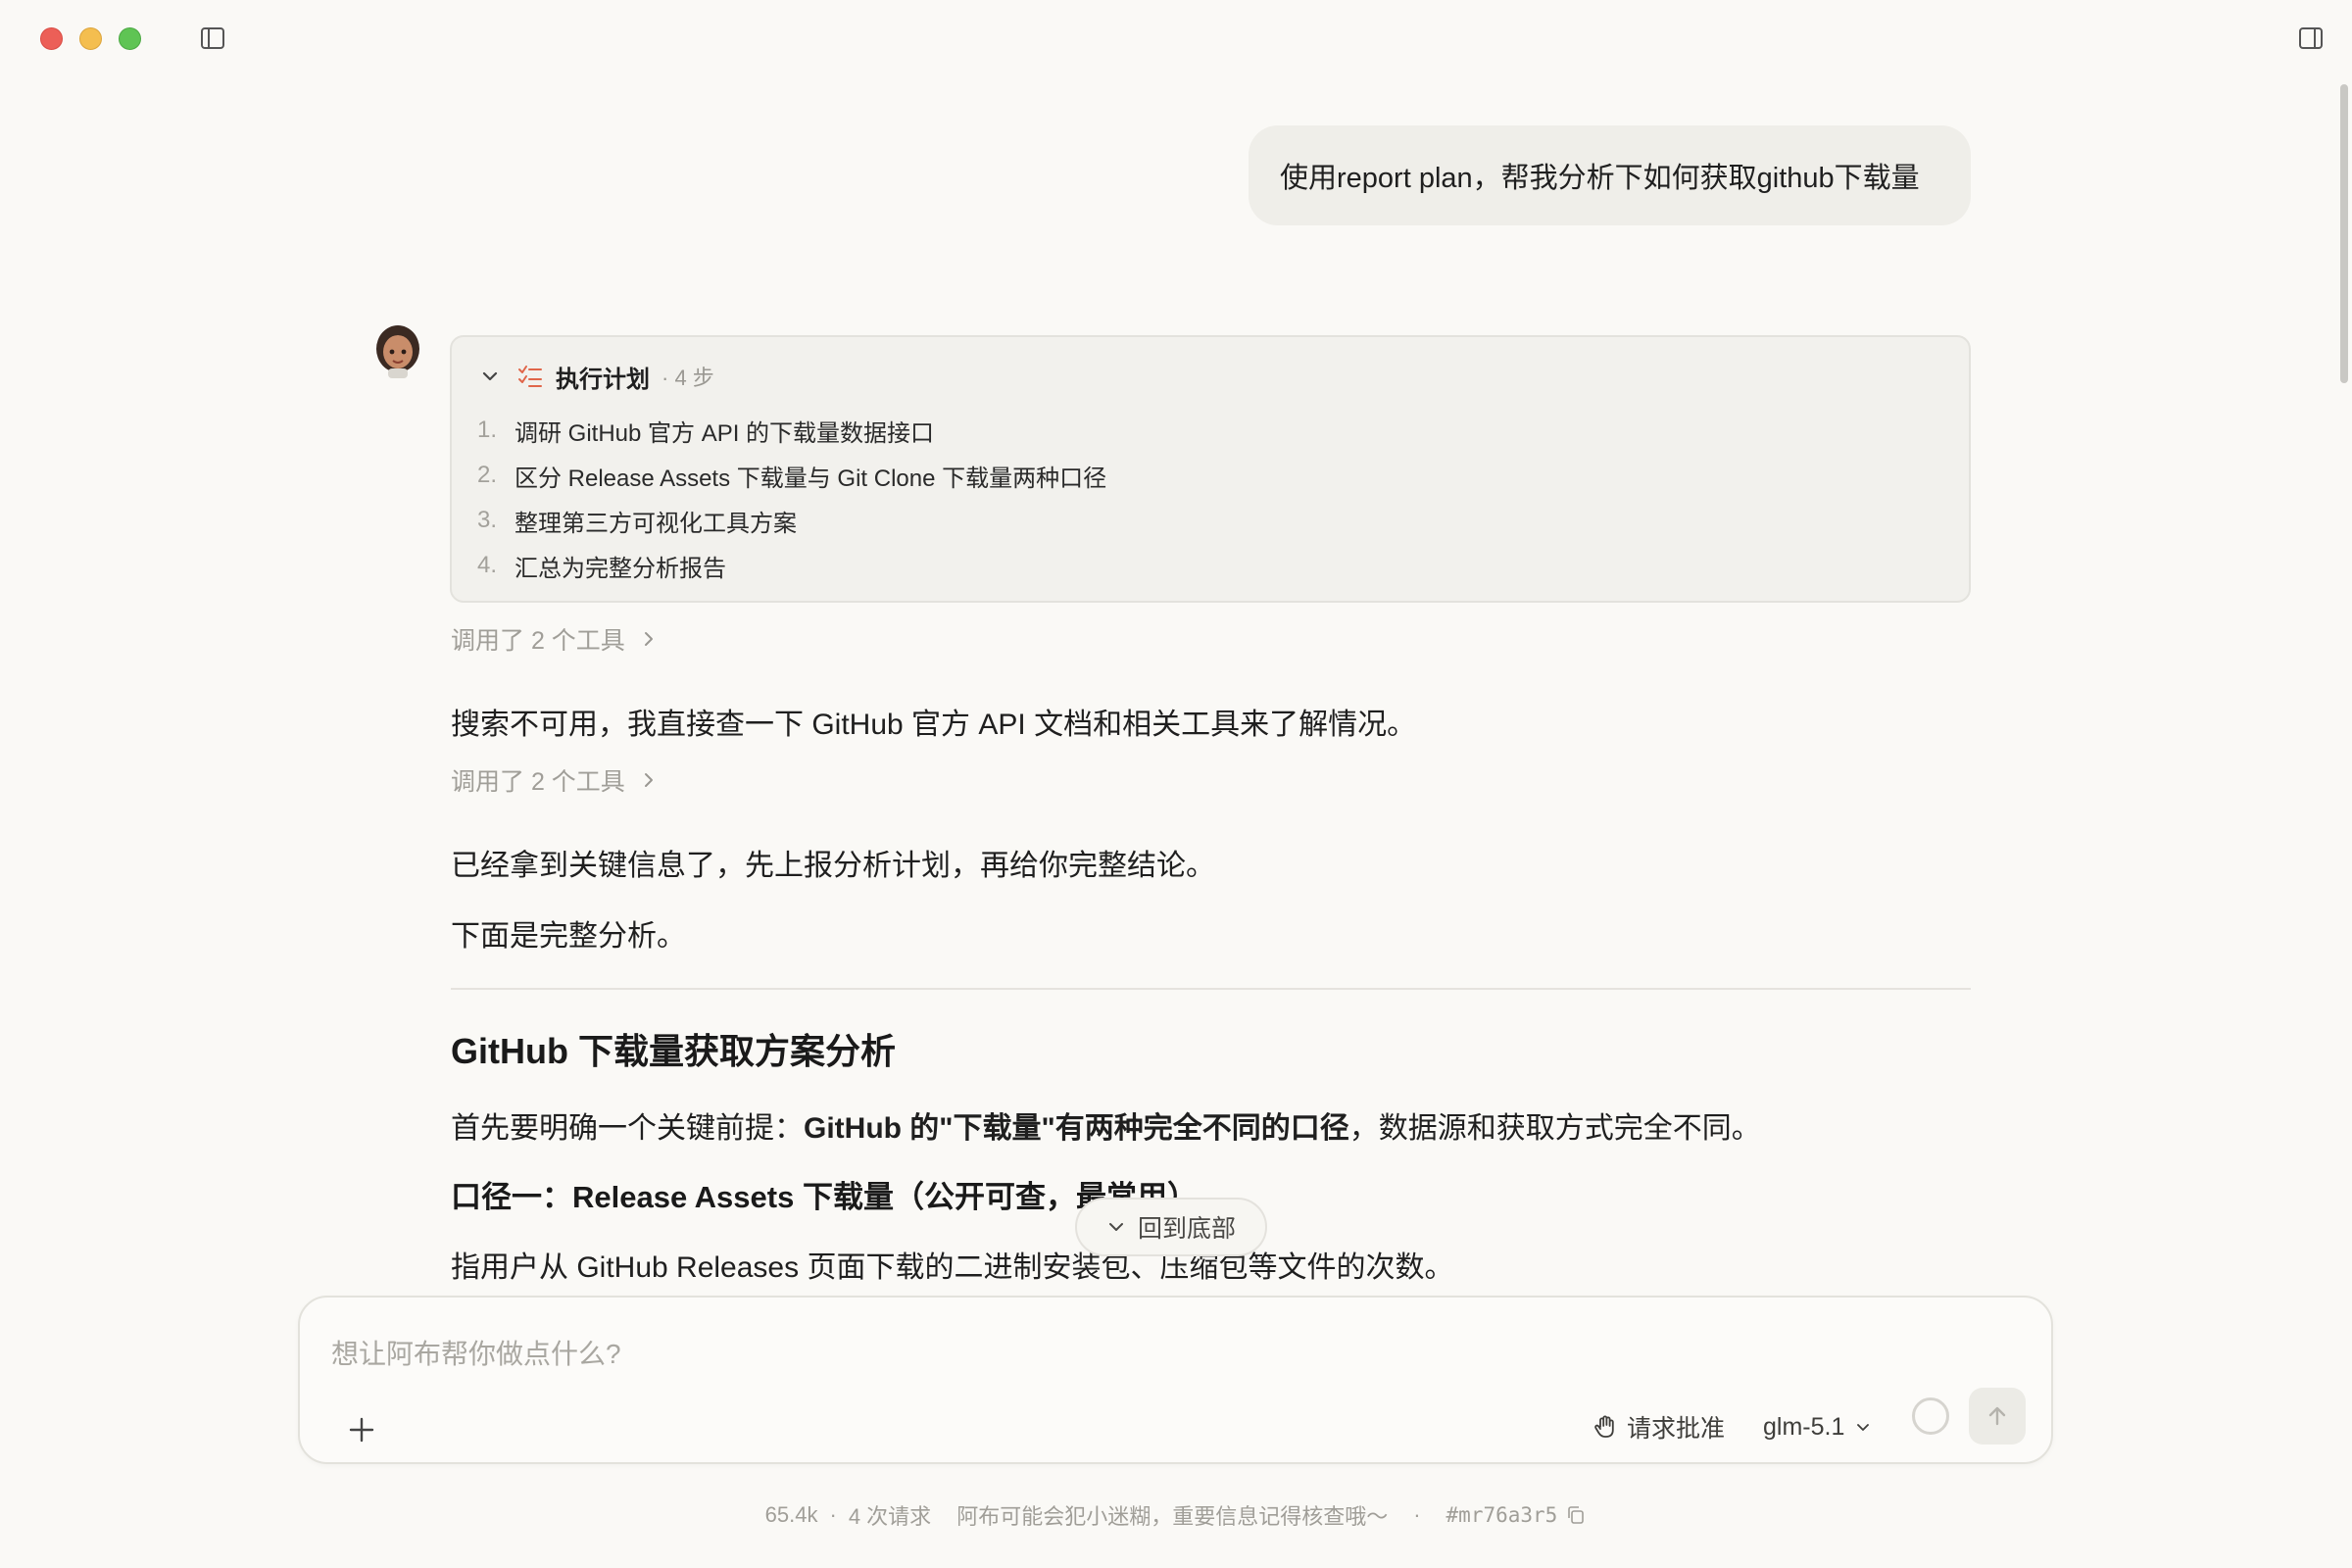 This screenshot has width=2352, height=1568. I want to click on intro-prefix: 首先要明确一个关键前提：, so click(627, 1128).